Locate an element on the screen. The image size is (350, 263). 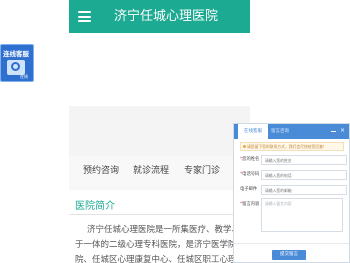
notice-text: 请您留下您的联系方式，我们会尽快给您回复！ is located at coordinates (287, 146).